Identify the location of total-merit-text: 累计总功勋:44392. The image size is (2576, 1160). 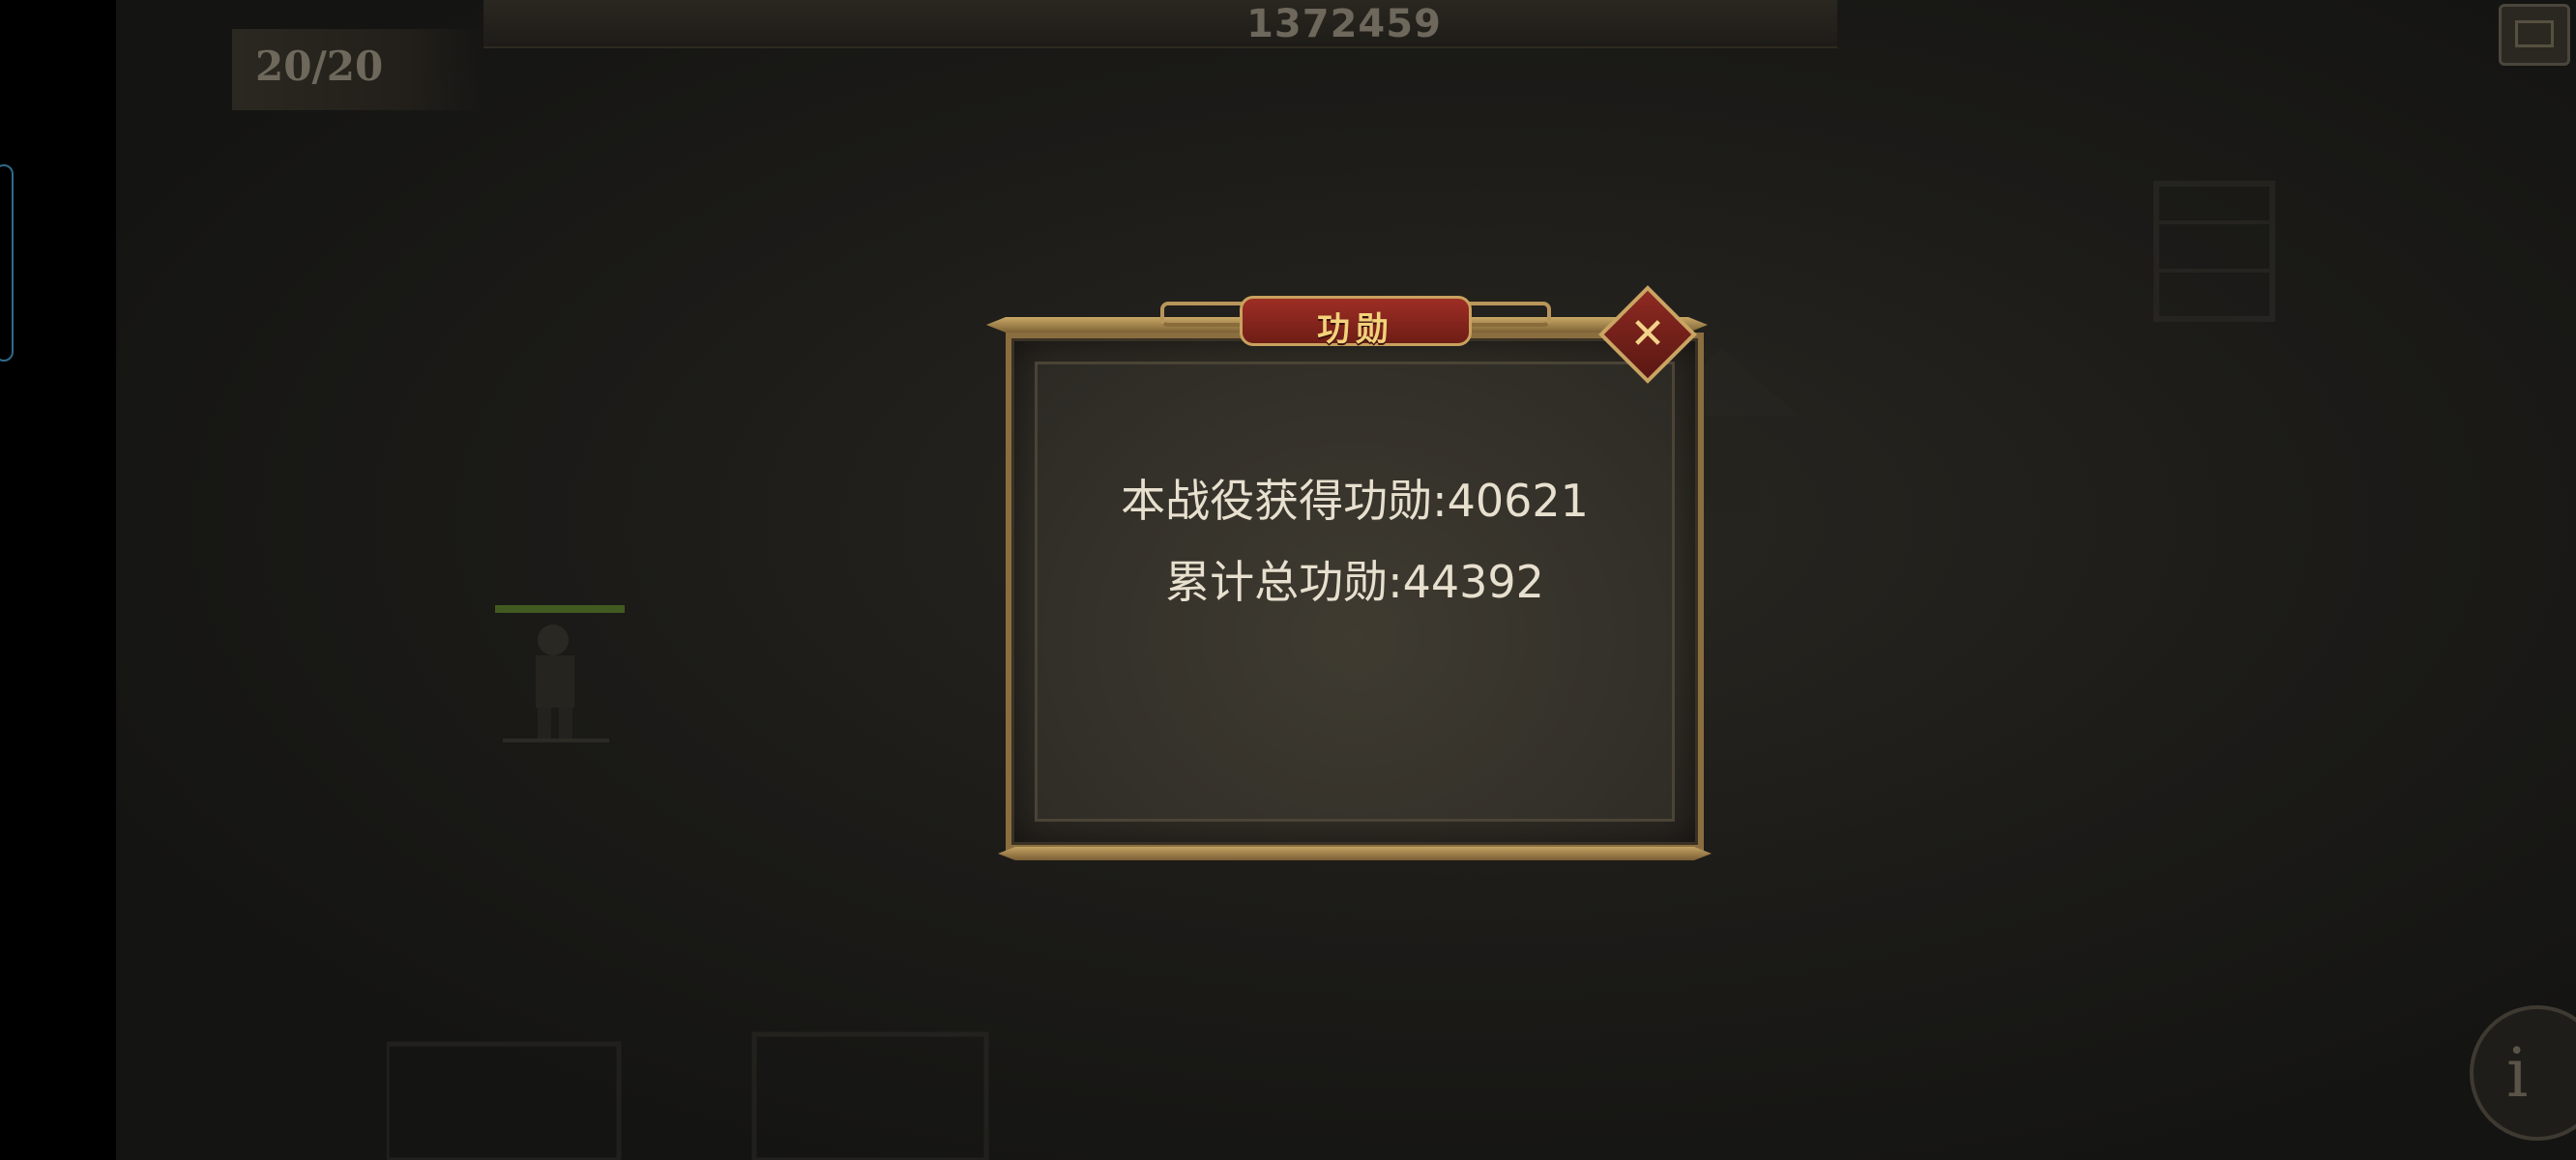
(1354, 582).